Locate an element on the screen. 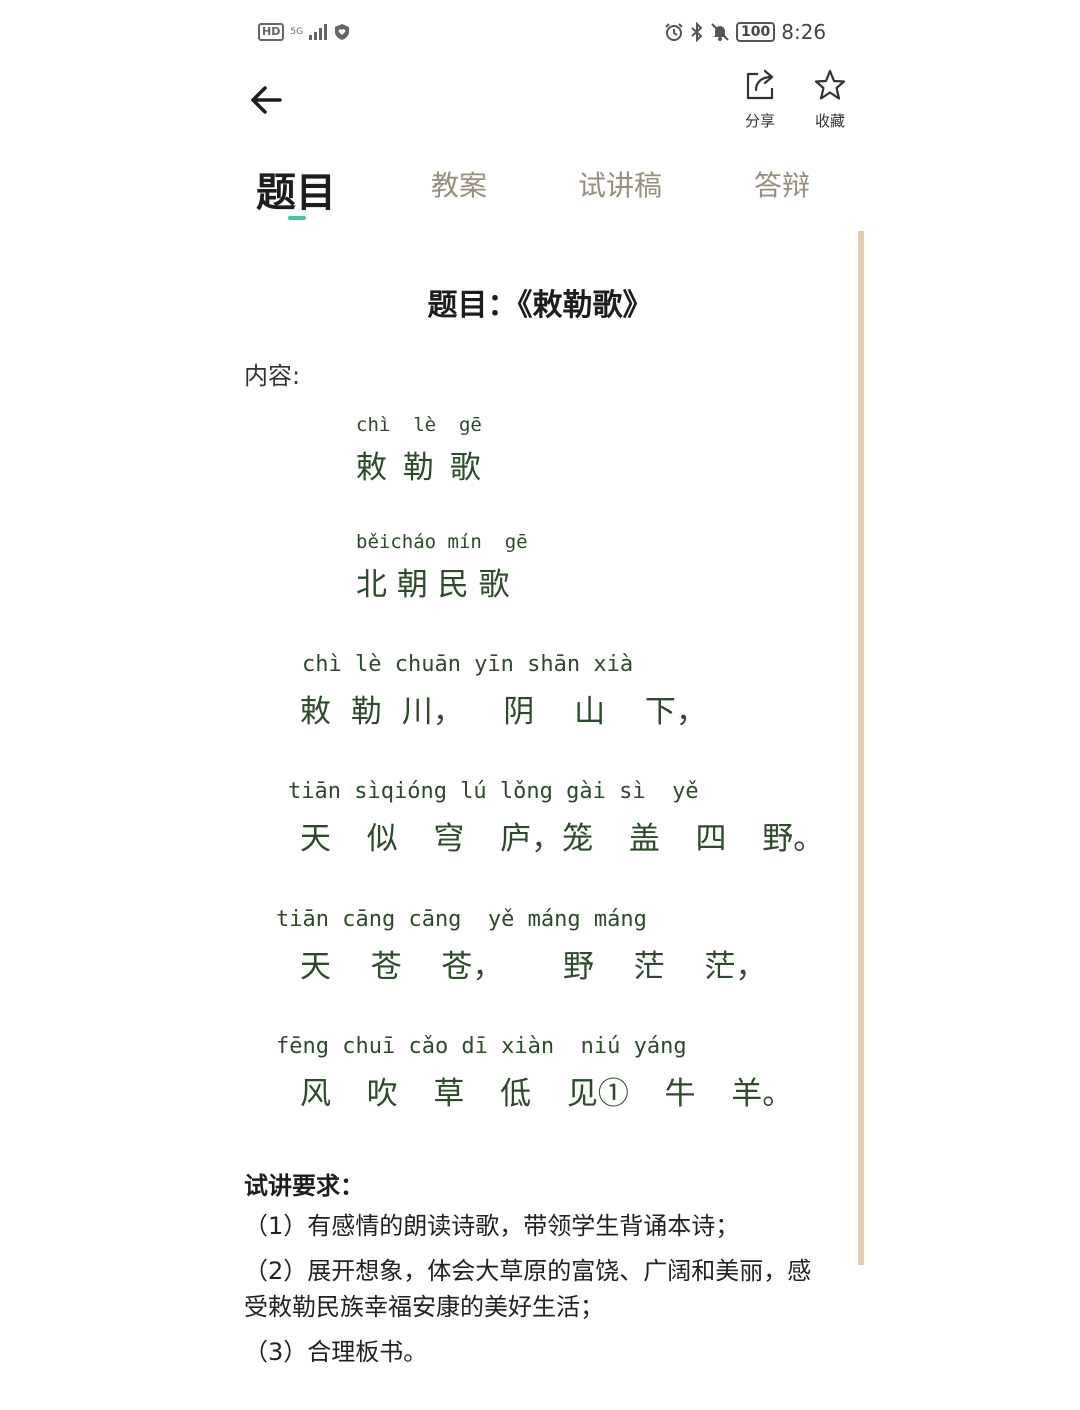 The image size is (1080, 1410). share-button: 分享 is located at coordinates (760, 99).